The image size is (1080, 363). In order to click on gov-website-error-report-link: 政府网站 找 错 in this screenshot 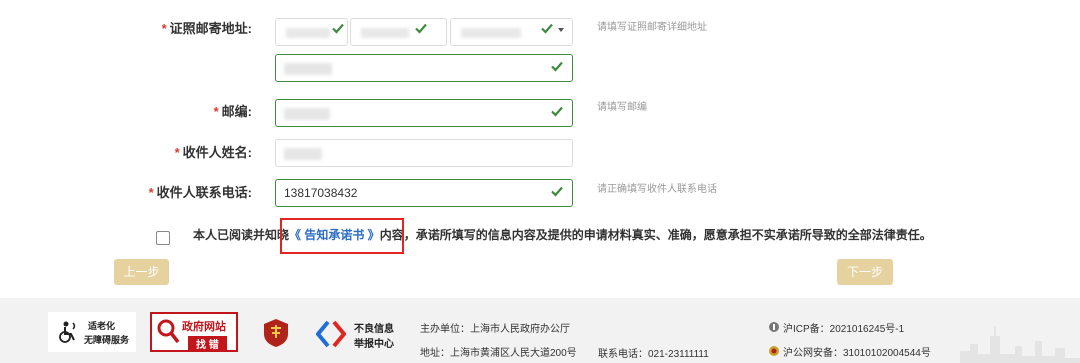, I will do `click(194, 332)`.